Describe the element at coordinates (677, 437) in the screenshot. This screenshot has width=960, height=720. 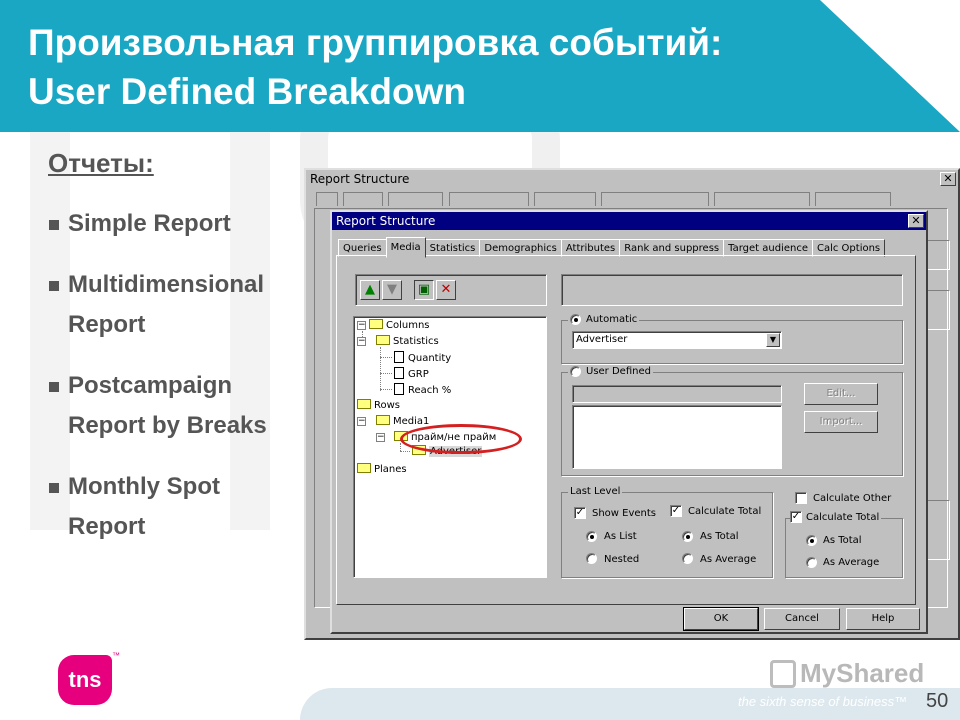
I see `user-defined-list` at that location.